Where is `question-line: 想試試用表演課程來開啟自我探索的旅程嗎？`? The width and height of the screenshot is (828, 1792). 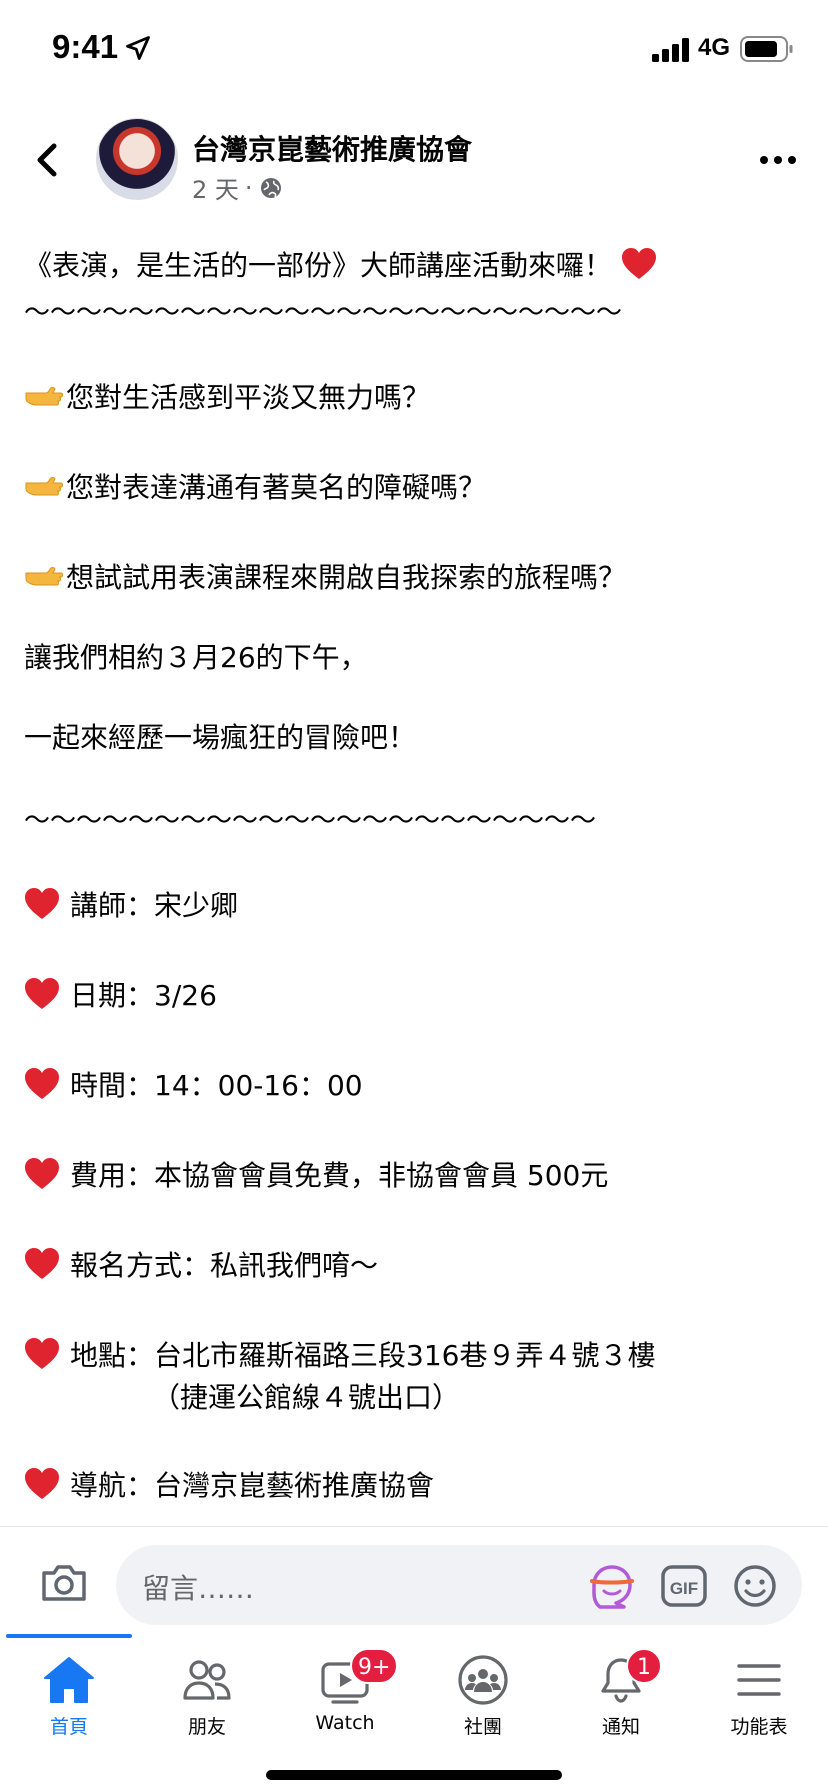 question-line: 想試試用表演課程來開啟自我探索的旅程嗎？ is located at coordinates (325, 576).